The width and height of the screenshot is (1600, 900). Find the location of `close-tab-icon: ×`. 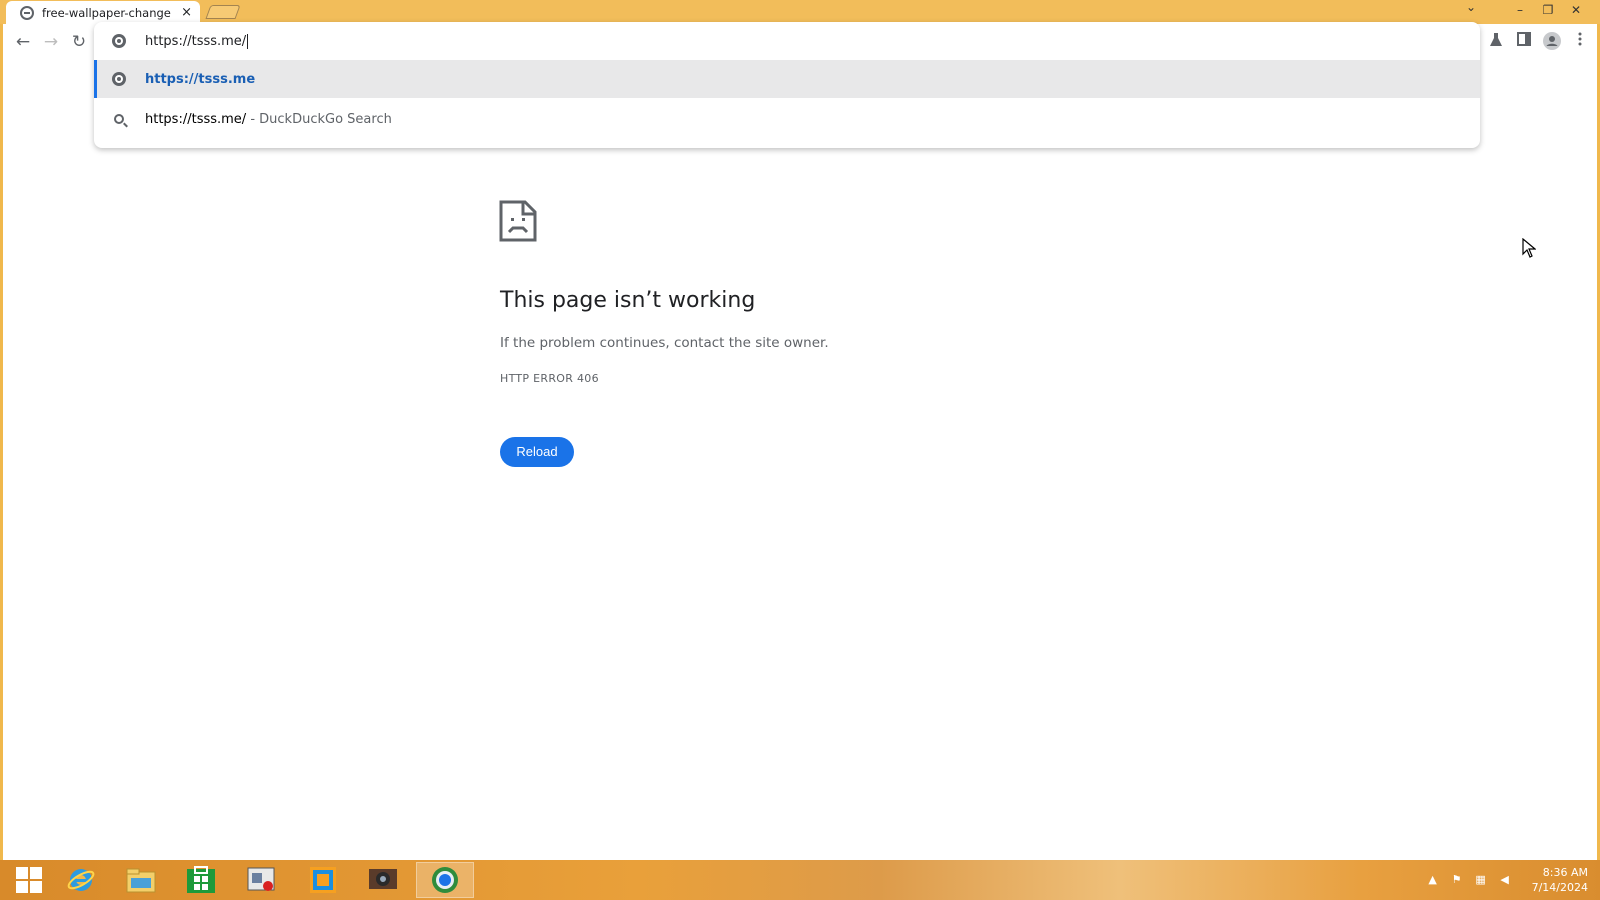

close-tab-icon: × is located at coordinates (186, 12).